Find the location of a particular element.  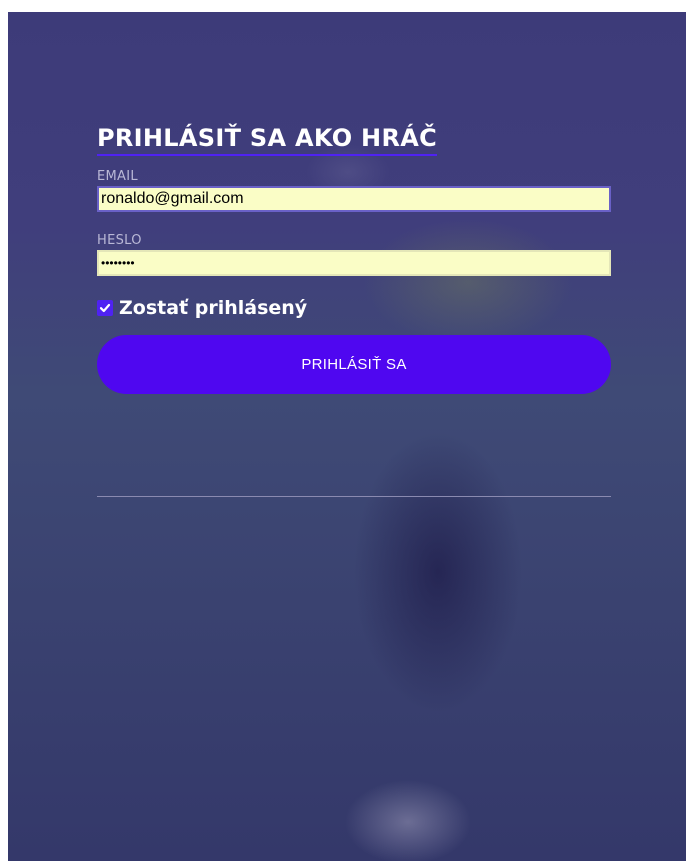

remember-checkbox is located at coordinates (105, 308).